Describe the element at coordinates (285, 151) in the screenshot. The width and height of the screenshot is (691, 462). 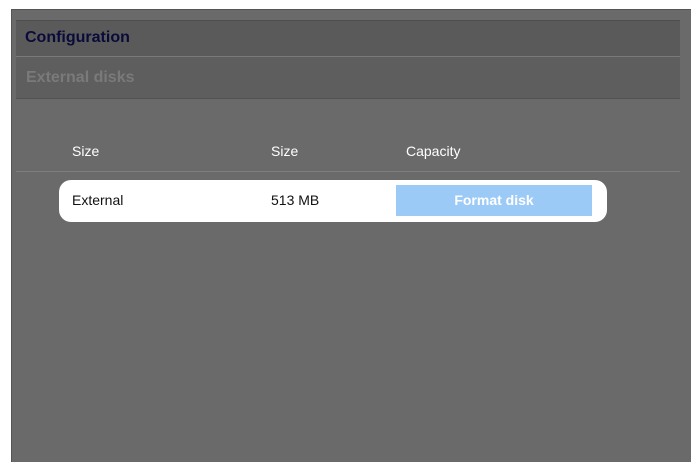
I see `column-header-size-2: Size` at that location.